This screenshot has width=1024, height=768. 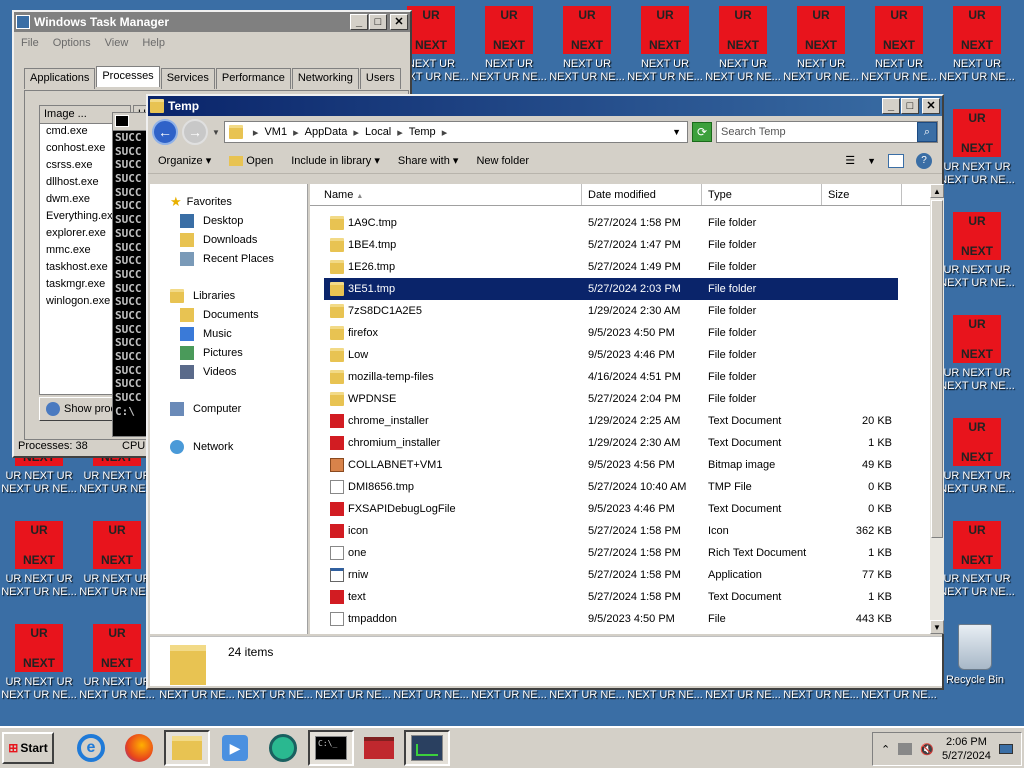 What do you see at coordinates (455, 132) in the screenshot?
I see `address-bar: ▸ VM1 ▸ AppData ▸ Local ▸ Temp ▸ ▼` at bounding box center [455, 132].